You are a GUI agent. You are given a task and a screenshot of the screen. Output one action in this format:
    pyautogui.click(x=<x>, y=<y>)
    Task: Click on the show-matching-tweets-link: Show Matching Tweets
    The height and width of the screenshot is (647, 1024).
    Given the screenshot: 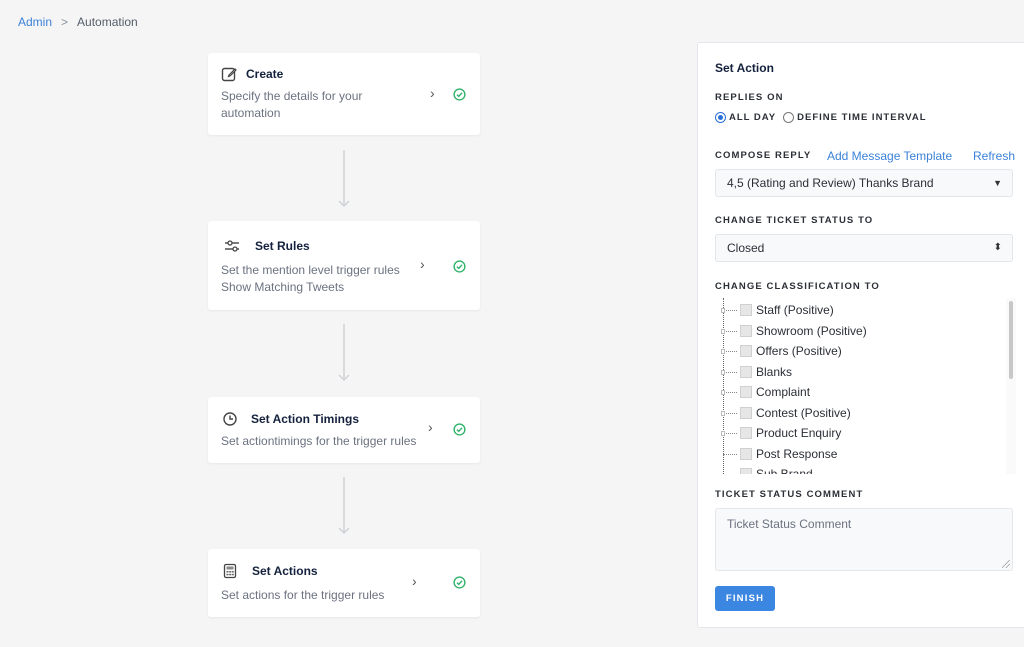 What is the action you would take?
    pyautogui.click(x=310, y=287)
    